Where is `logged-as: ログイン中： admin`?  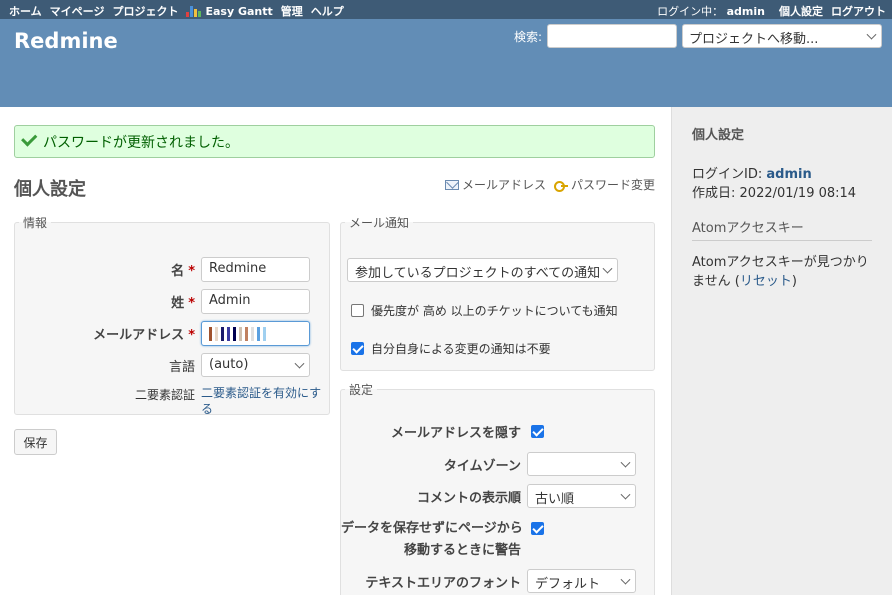
logged-as: ログイン中： admin is located at coordinates (711, 11).